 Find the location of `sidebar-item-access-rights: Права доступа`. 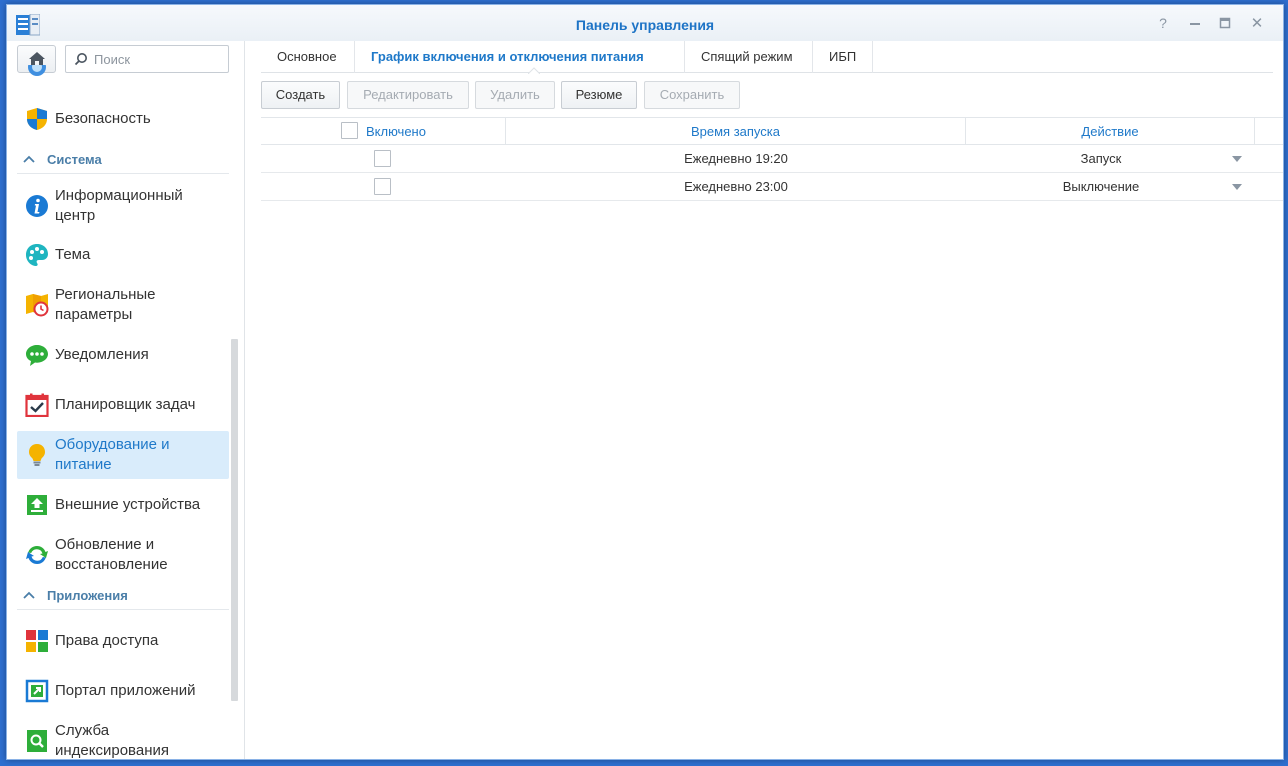

sidebar-item-access-rights: Права доступа is located at coordinates (123, 641).